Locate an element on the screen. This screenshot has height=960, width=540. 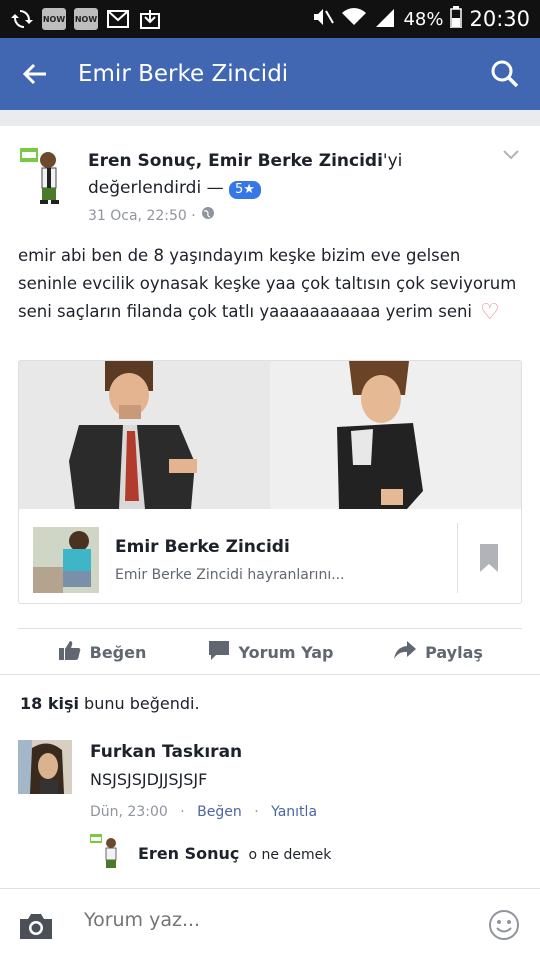
reply-avatar is located at coordinates (107, 853).